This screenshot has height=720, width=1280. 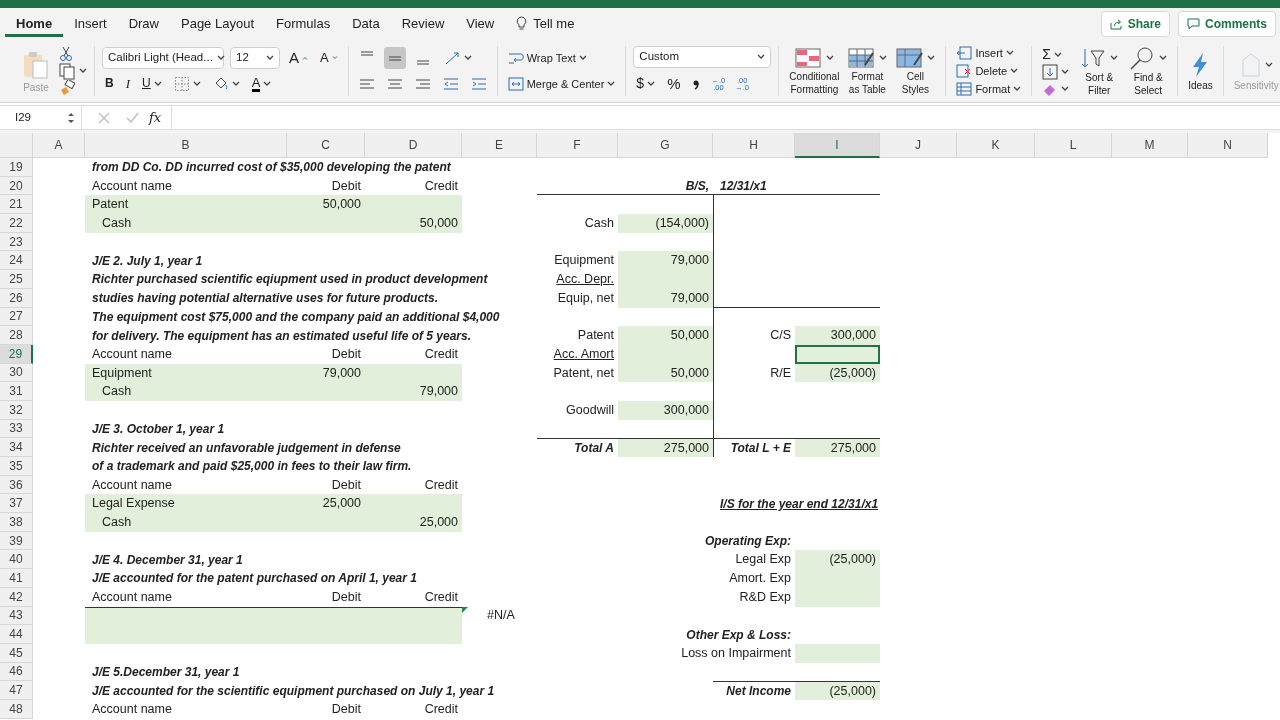 What do you see at coordinates (480, 24) in the screenshot?
I see `ribbon-tab: View` at bounding box center [480, 24].